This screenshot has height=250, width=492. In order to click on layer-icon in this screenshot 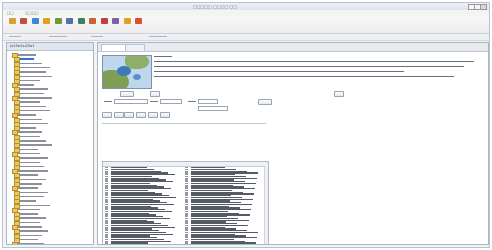, I will do `click(46, 21)`.